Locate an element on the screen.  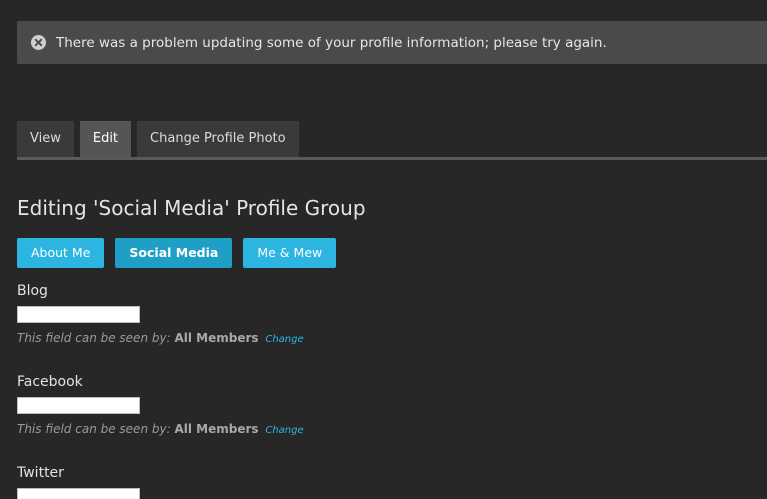
group-button-social-media: Social Media is located at coordinates (174, 253).